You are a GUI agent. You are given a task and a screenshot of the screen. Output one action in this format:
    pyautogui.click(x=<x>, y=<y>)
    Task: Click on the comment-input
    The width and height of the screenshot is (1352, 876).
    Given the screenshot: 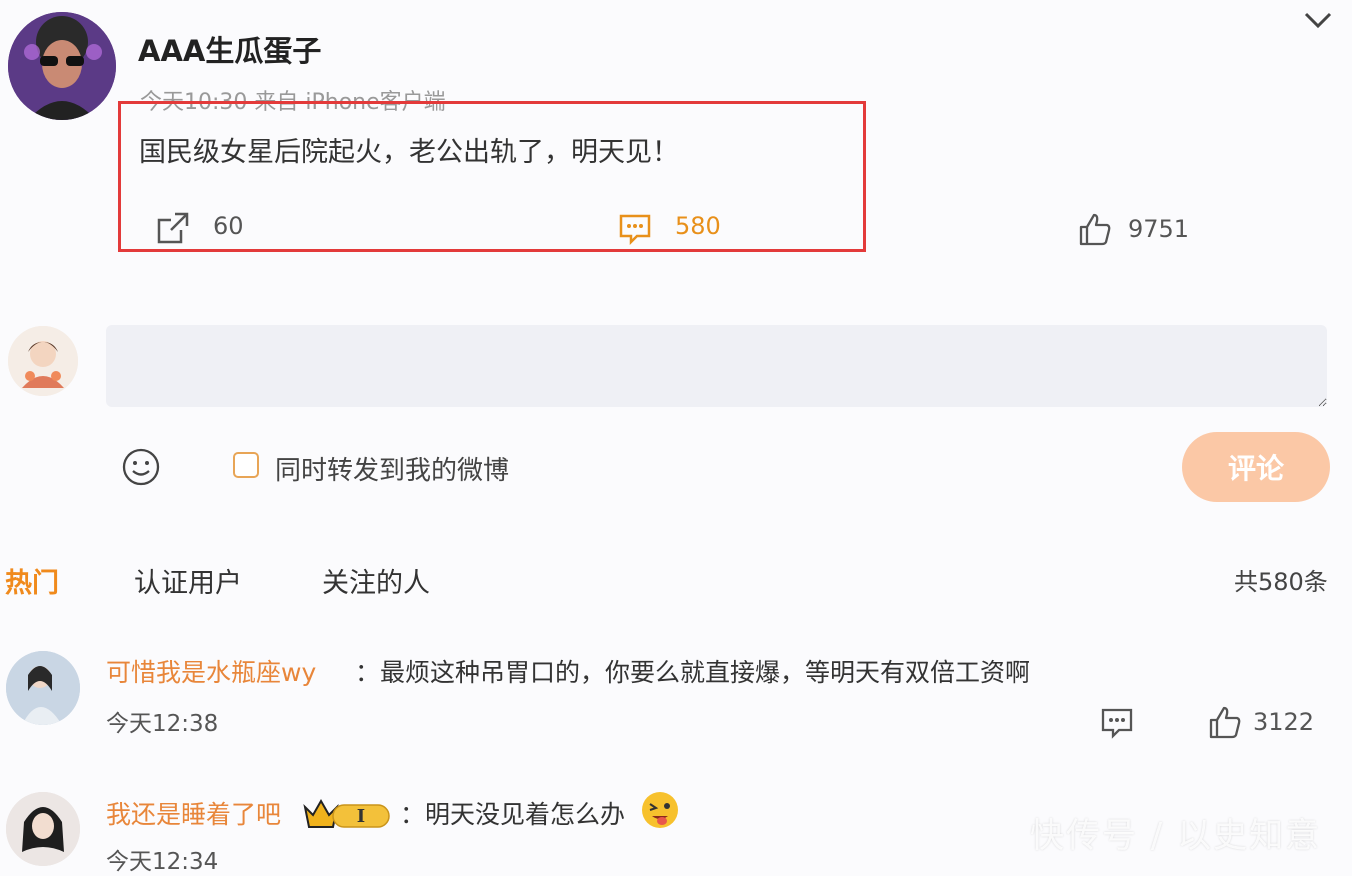 What is the action you would take?
    pyautogui.click(x=716, y=366)
    